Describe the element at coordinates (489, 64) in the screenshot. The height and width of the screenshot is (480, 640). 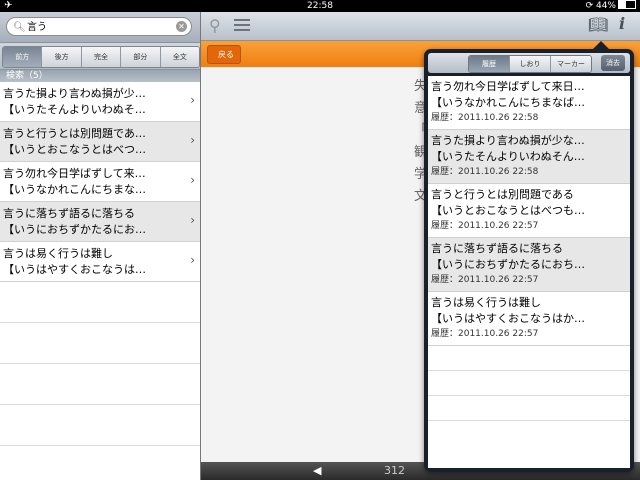
I see `tab-history: 履歴` at that location.